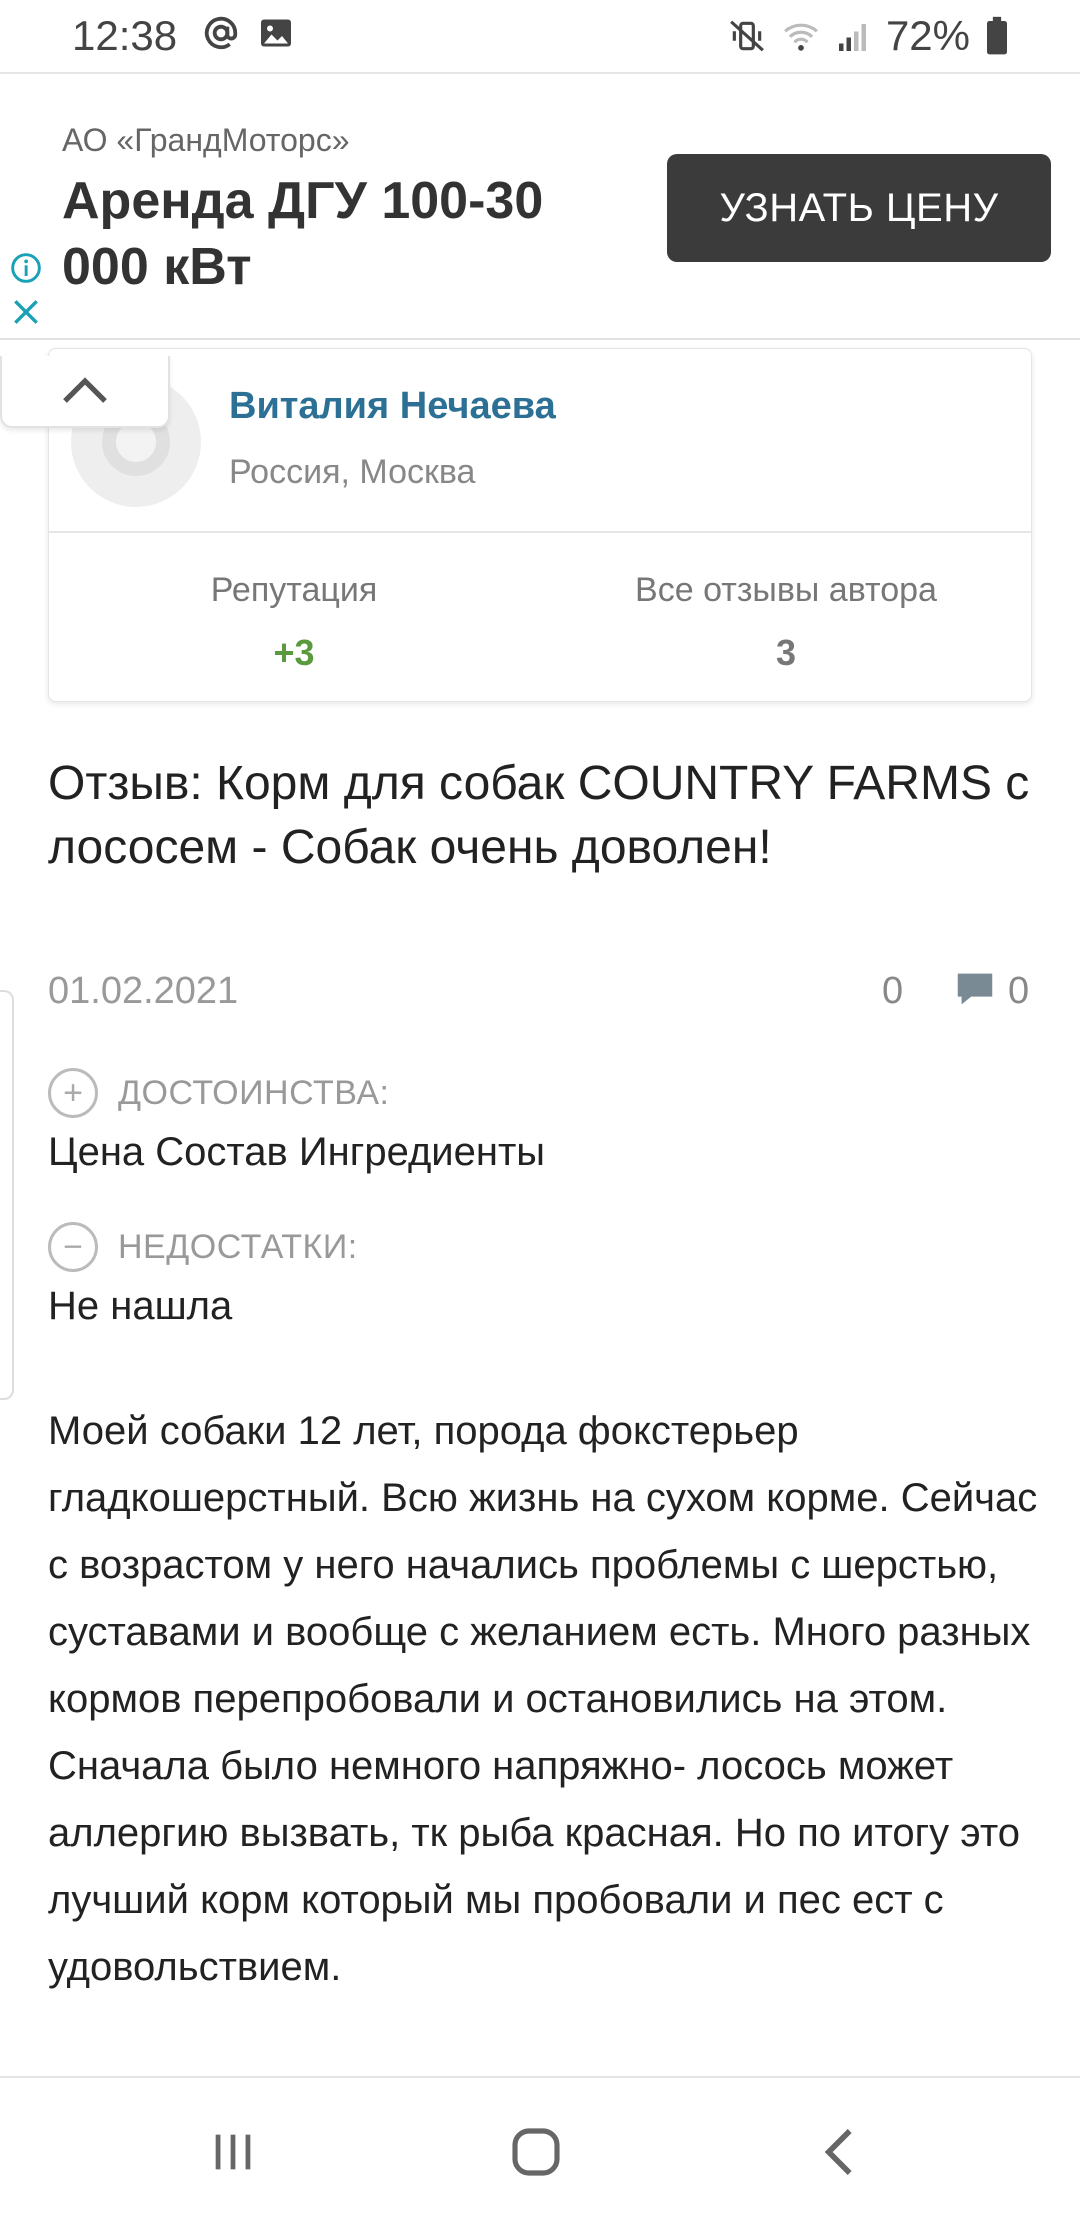  I want to click on at-sign-icon, so click(221, 33).